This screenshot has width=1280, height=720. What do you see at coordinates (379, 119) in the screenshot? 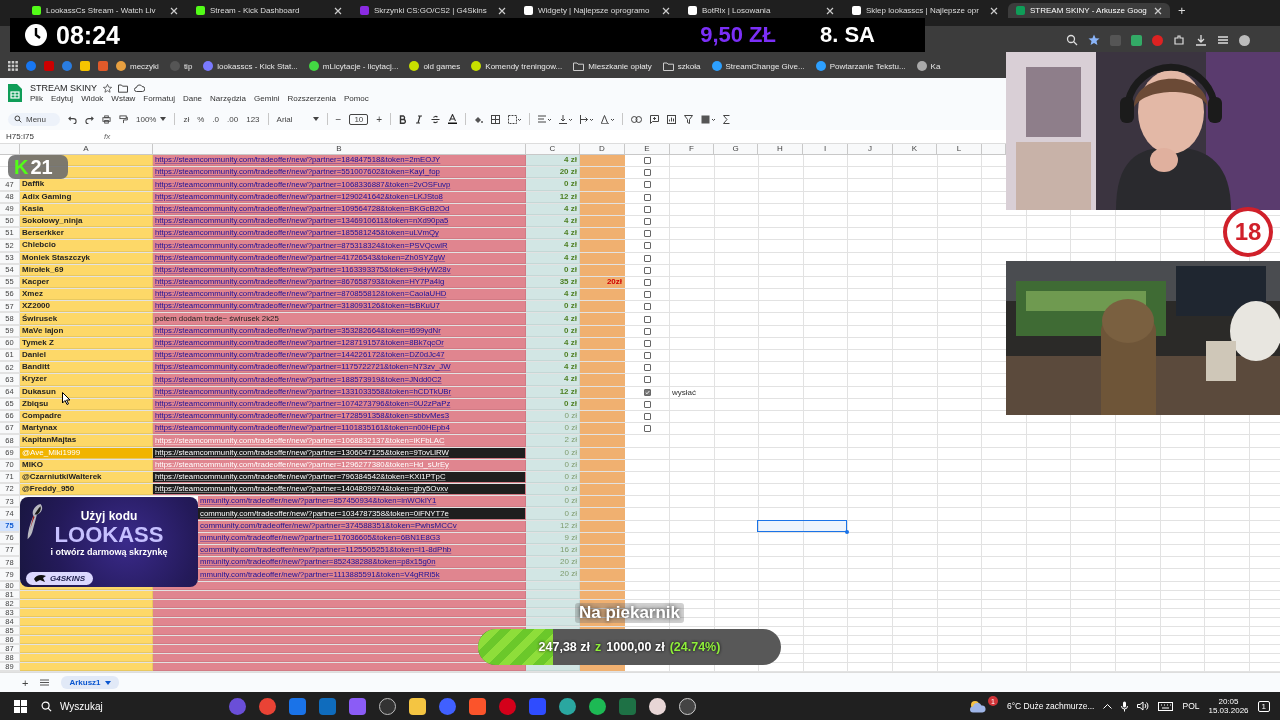
I see `increase-font-button: +` at bounding box center [379, 119].